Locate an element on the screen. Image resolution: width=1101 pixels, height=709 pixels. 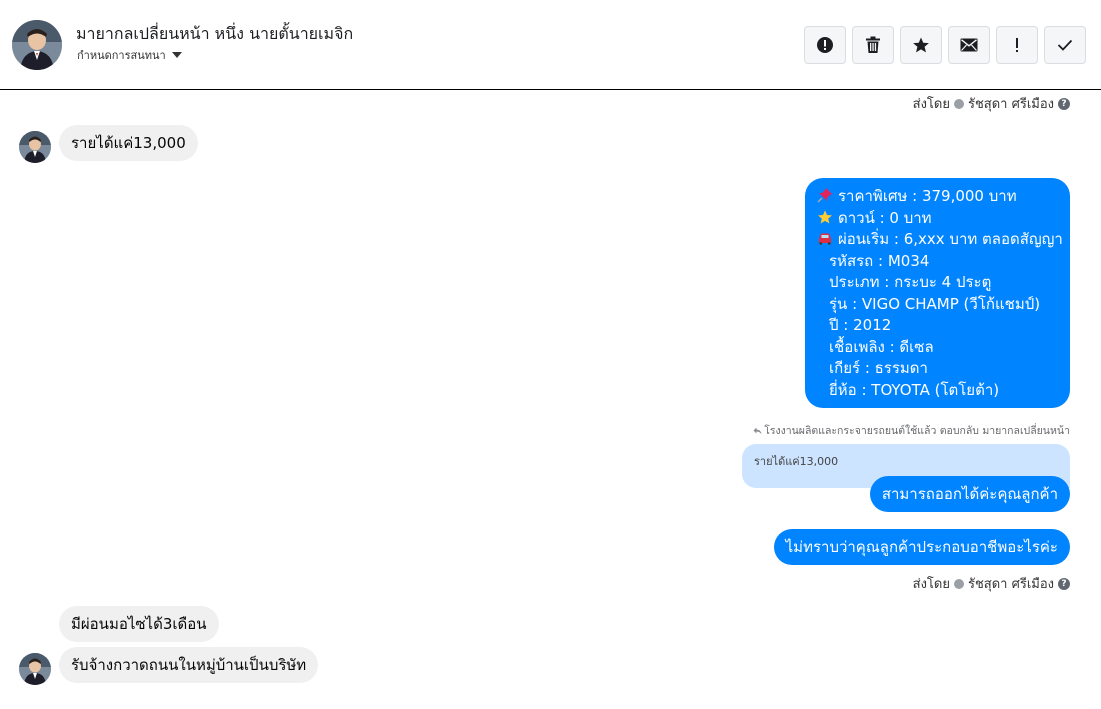
card-line-installment: ผ่อนเริ่ม : 6,xxx บาท ตลอดสัญญา is located at coordinates (940, 240).